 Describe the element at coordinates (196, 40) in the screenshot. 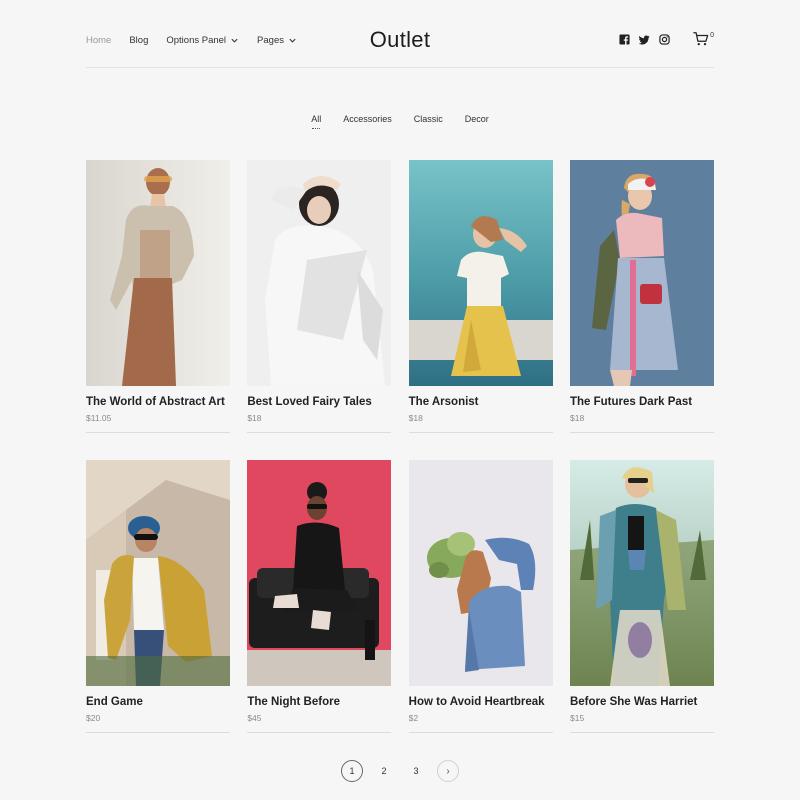

I see `nav-options-panel-label: Options Panel` at that location.